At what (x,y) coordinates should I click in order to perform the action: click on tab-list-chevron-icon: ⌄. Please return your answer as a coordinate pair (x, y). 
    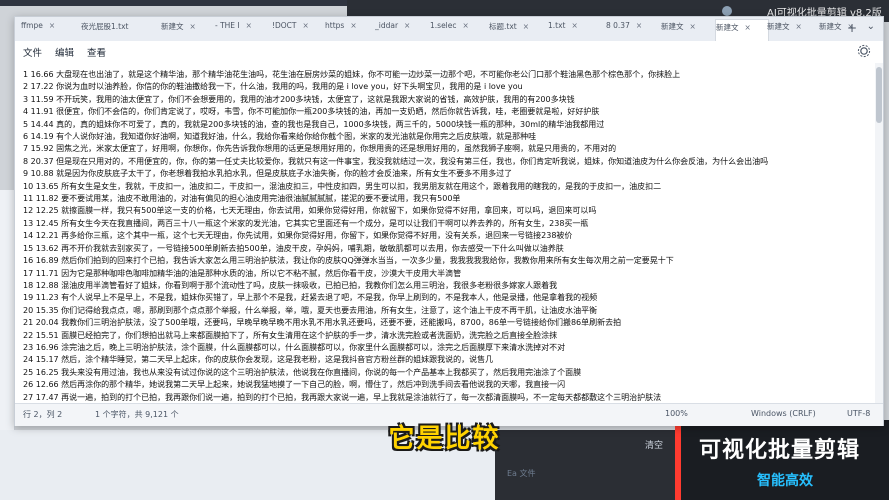
    Looking at the image, I should click on (871, 26).